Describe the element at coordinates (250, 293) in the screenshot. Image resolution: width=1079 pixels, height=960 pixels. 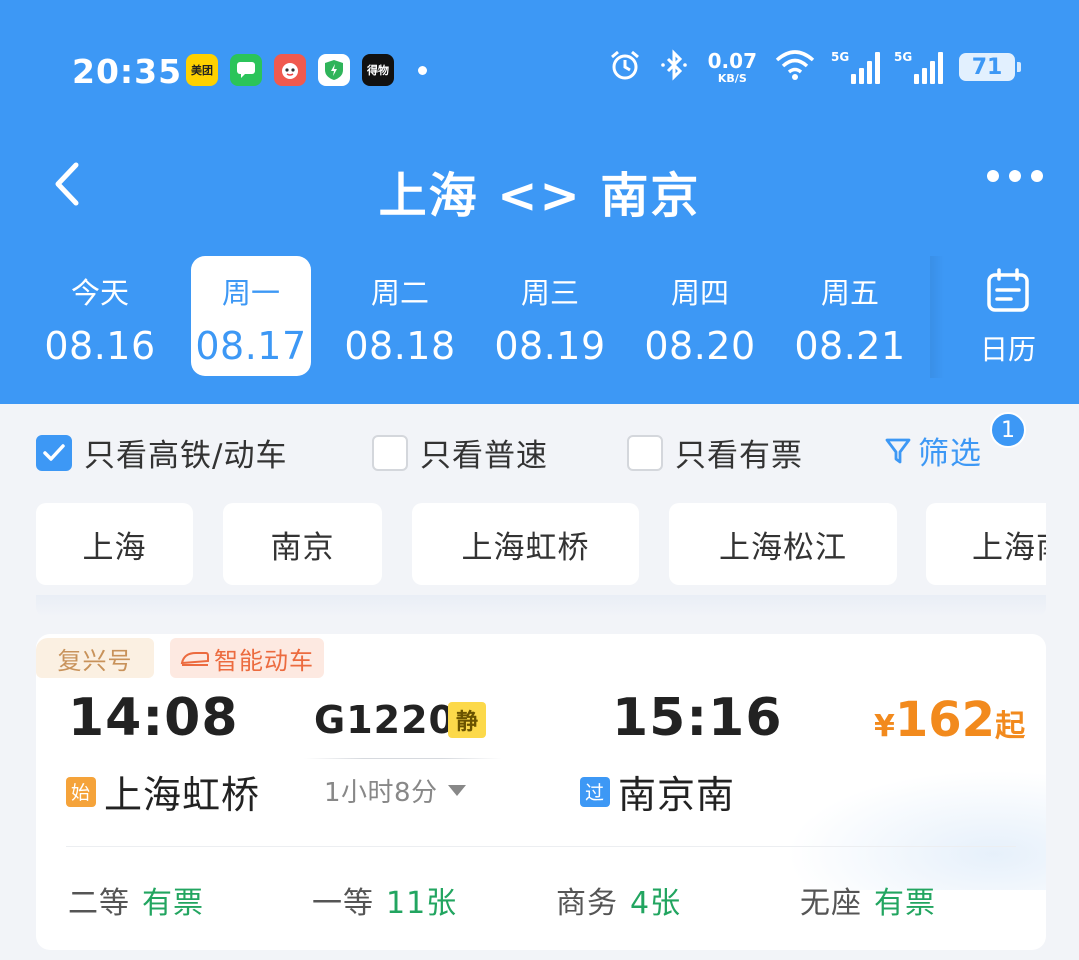
I see `date-tab-weekday: 周一` at that location.